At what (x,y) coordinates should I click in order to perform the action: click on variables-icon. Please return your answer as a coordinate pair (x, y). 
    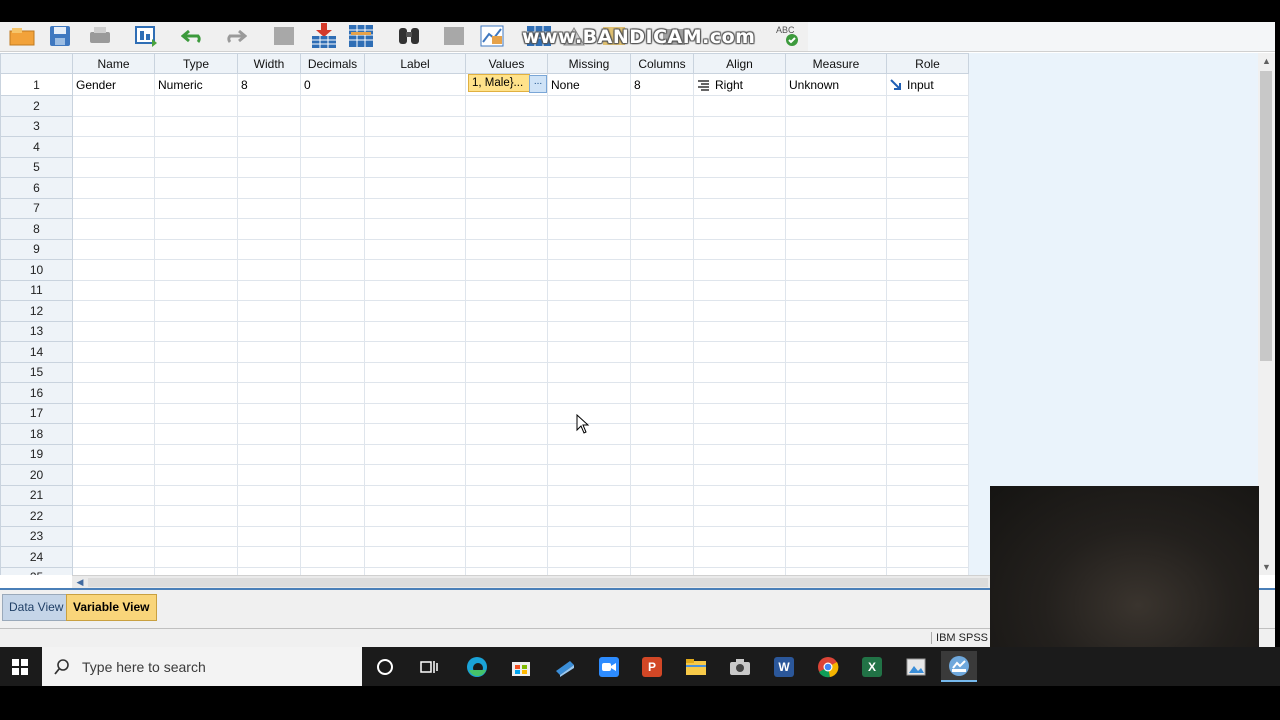
    Looking at the image, I should click on (361, 36).